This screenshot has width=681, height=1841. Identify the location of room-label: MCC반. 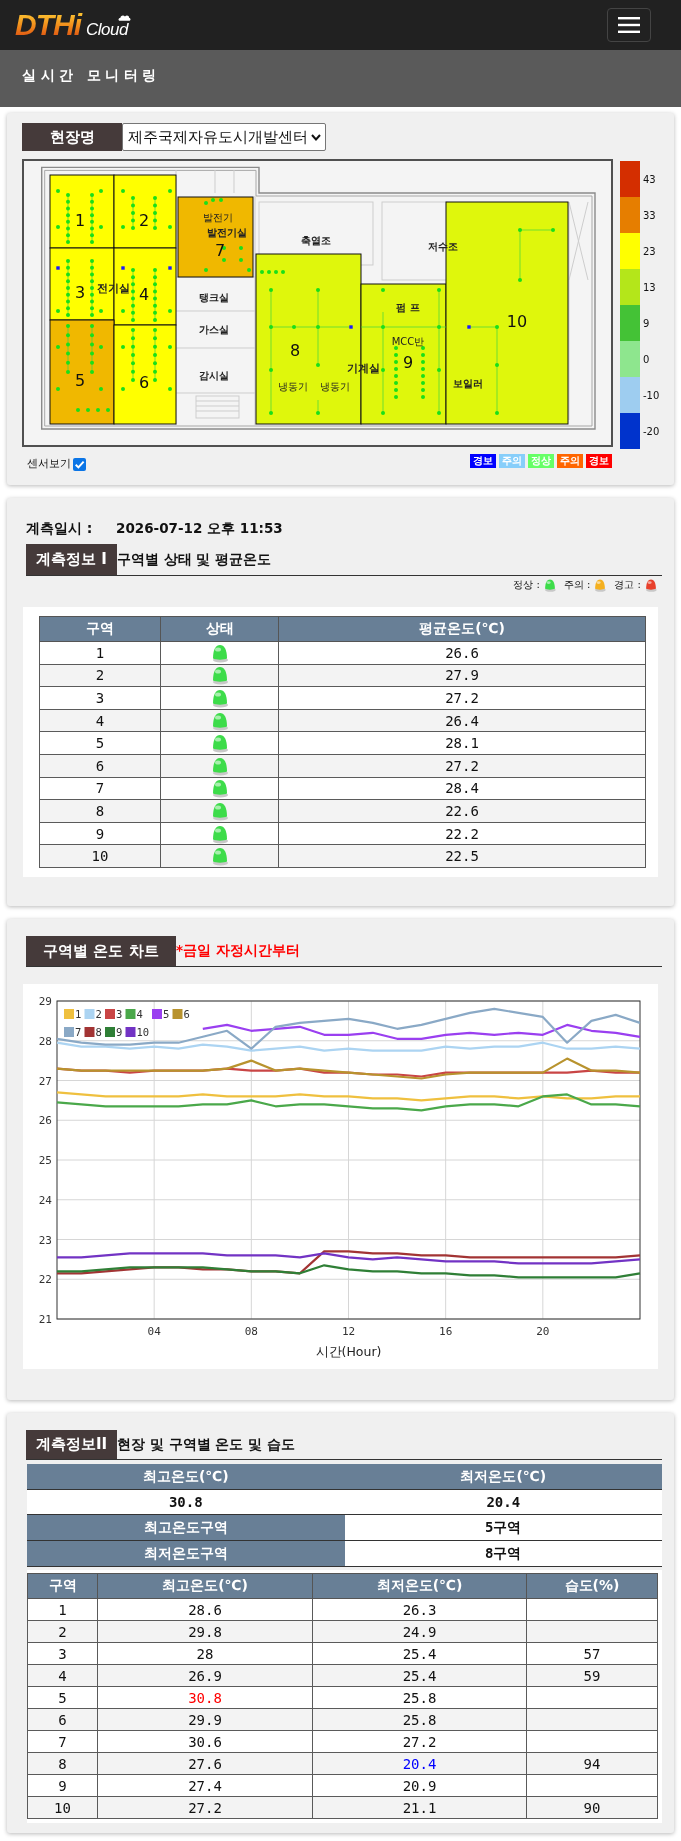
(408, 341).